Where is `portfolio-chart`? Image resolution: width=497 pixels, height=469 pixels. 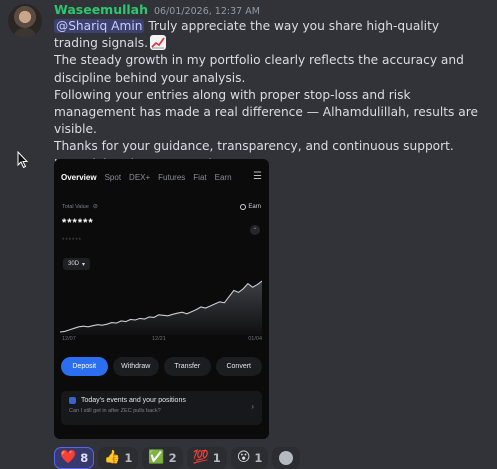
portfolio-chart is located at coordinates (161, 307).